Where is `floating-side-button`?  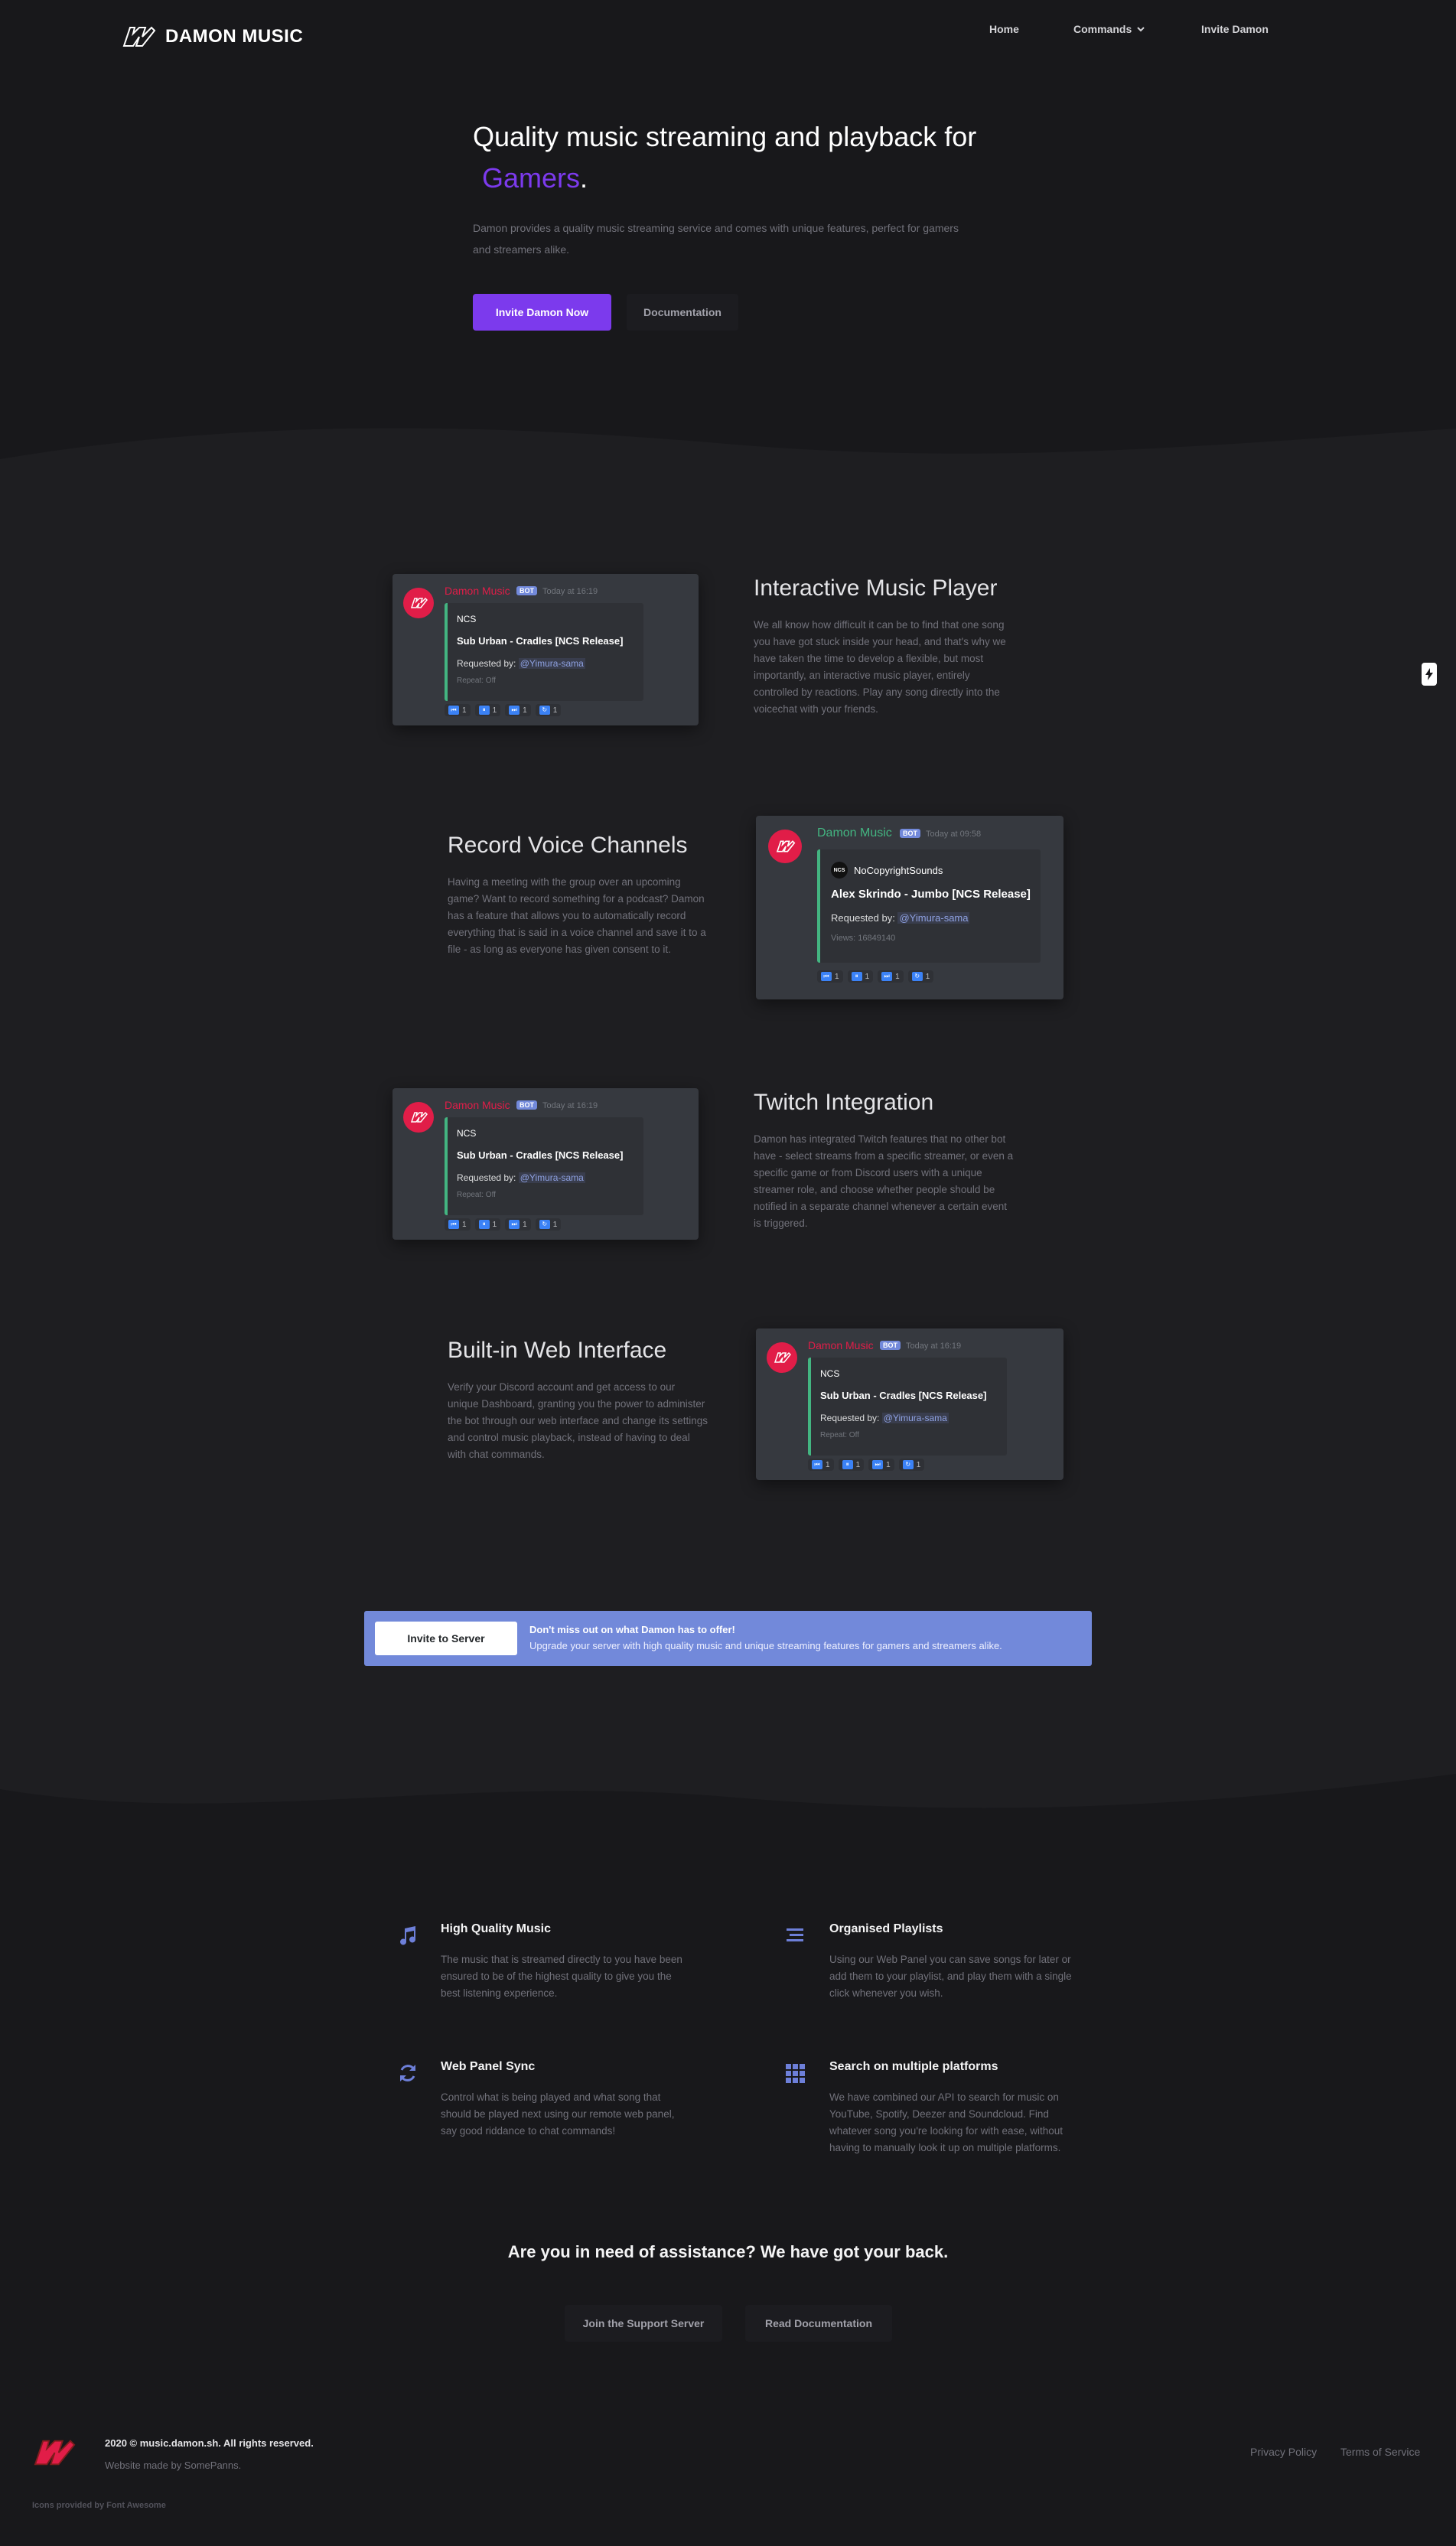
floating-side-button is located at coordinates (1429, 674).